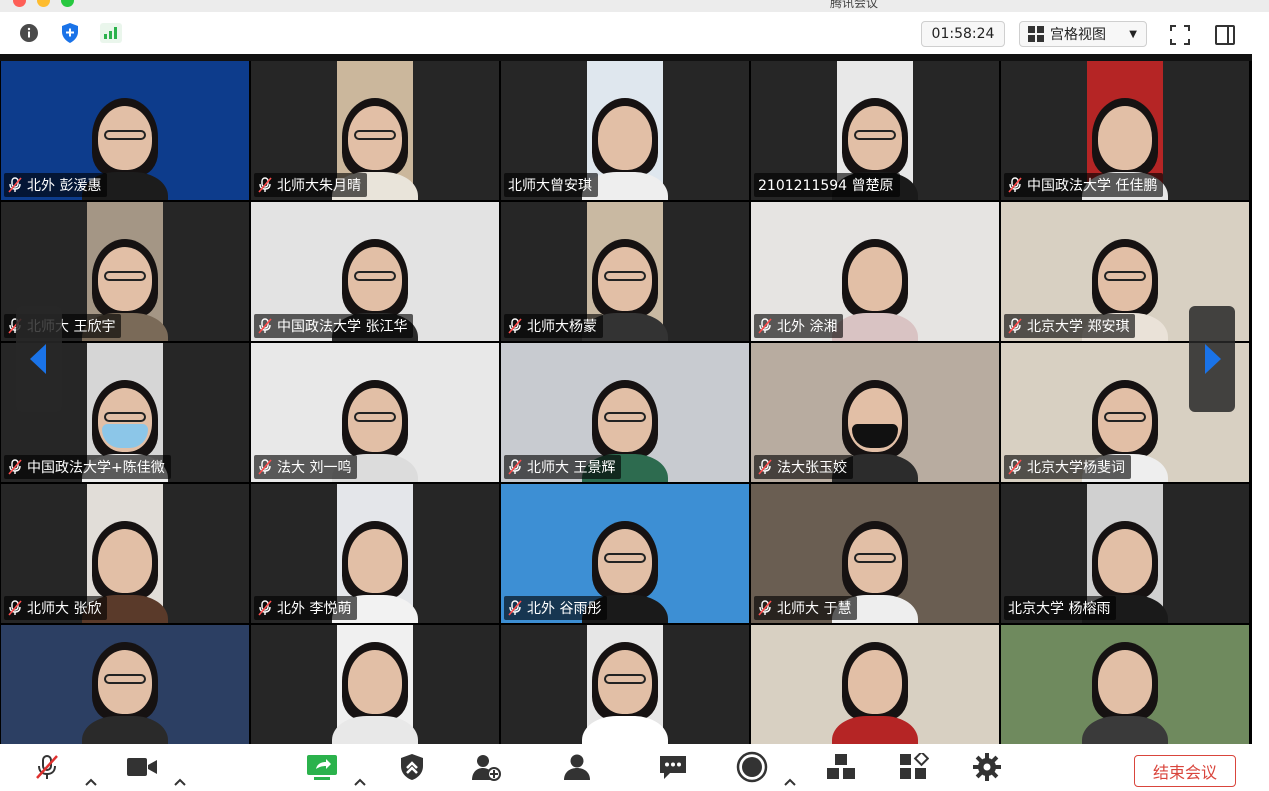  Describe the element at coordinates (1225, 35) in the screenshot. I see `side-panel-icon` at that location.